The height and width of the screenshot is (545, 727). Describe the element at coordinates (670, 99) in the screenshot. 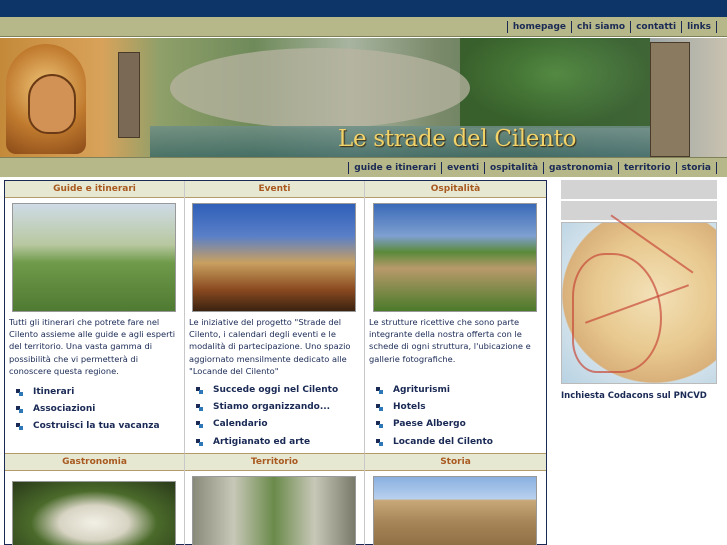

I see `banner-bell-tower` at that location.